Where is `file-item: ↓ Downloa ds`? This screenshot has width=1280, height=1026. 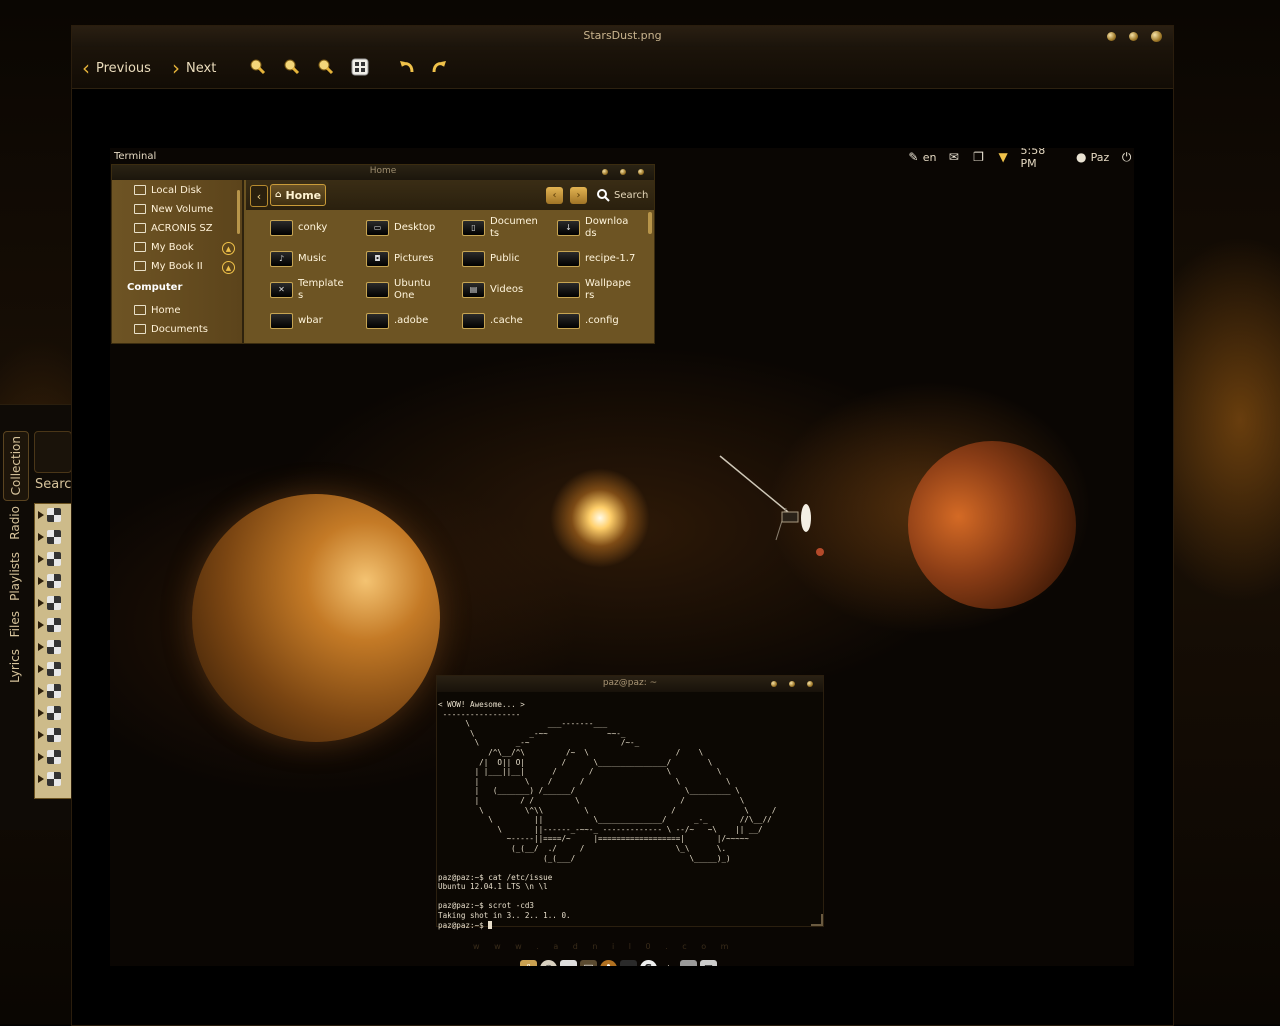
file-item: ↓ Downloa ds is located at coordinates (605, 228).